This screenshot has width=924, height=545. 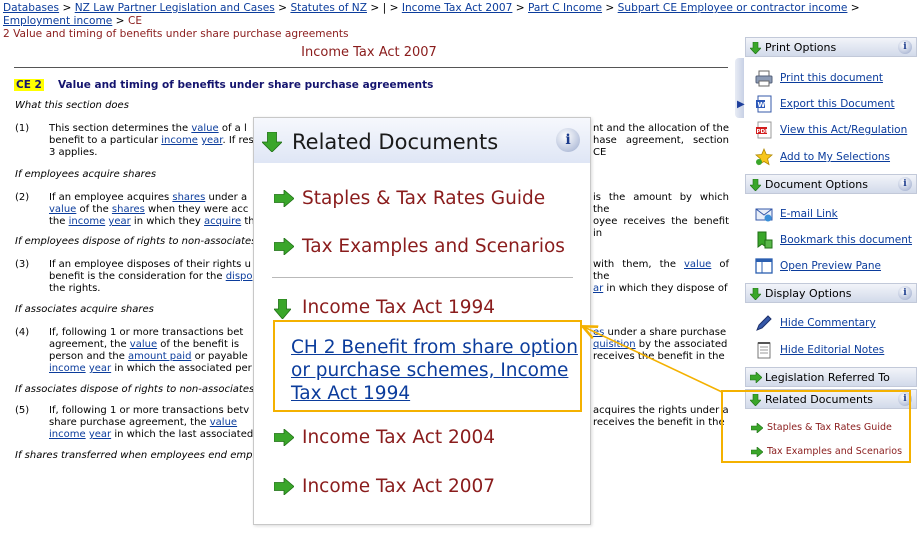 I want to click on definition-link-year: ar, so click(x=598, y=288).